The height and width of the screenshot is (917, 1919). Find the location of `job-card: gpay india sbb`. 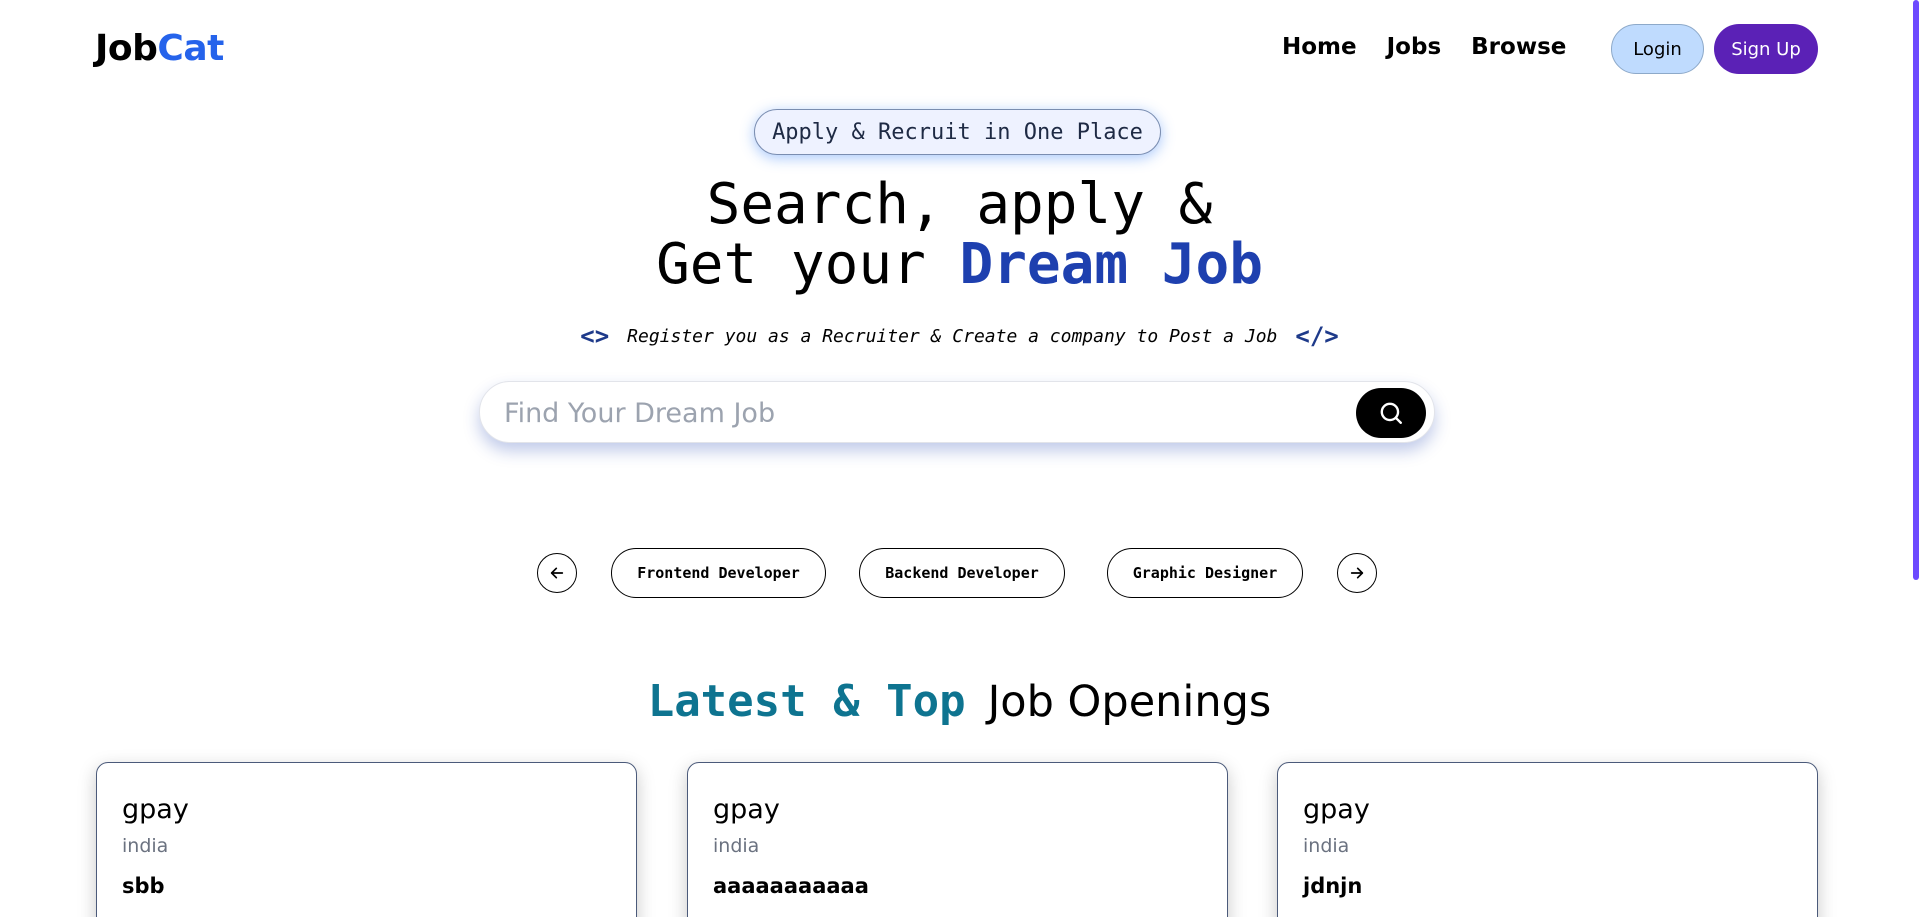

job-card: gpay india sbb is located at coordinates (366, 839).